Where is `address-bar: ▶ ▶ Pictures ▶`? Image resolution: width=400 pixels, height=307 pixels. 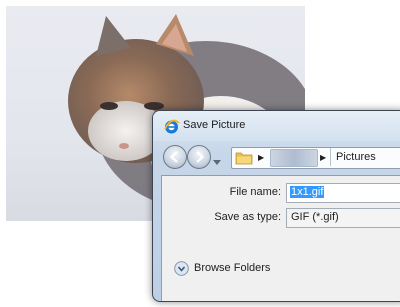 address-bar: ▶ ▶ Pictures ▶ is located at coordinates (315, 158).